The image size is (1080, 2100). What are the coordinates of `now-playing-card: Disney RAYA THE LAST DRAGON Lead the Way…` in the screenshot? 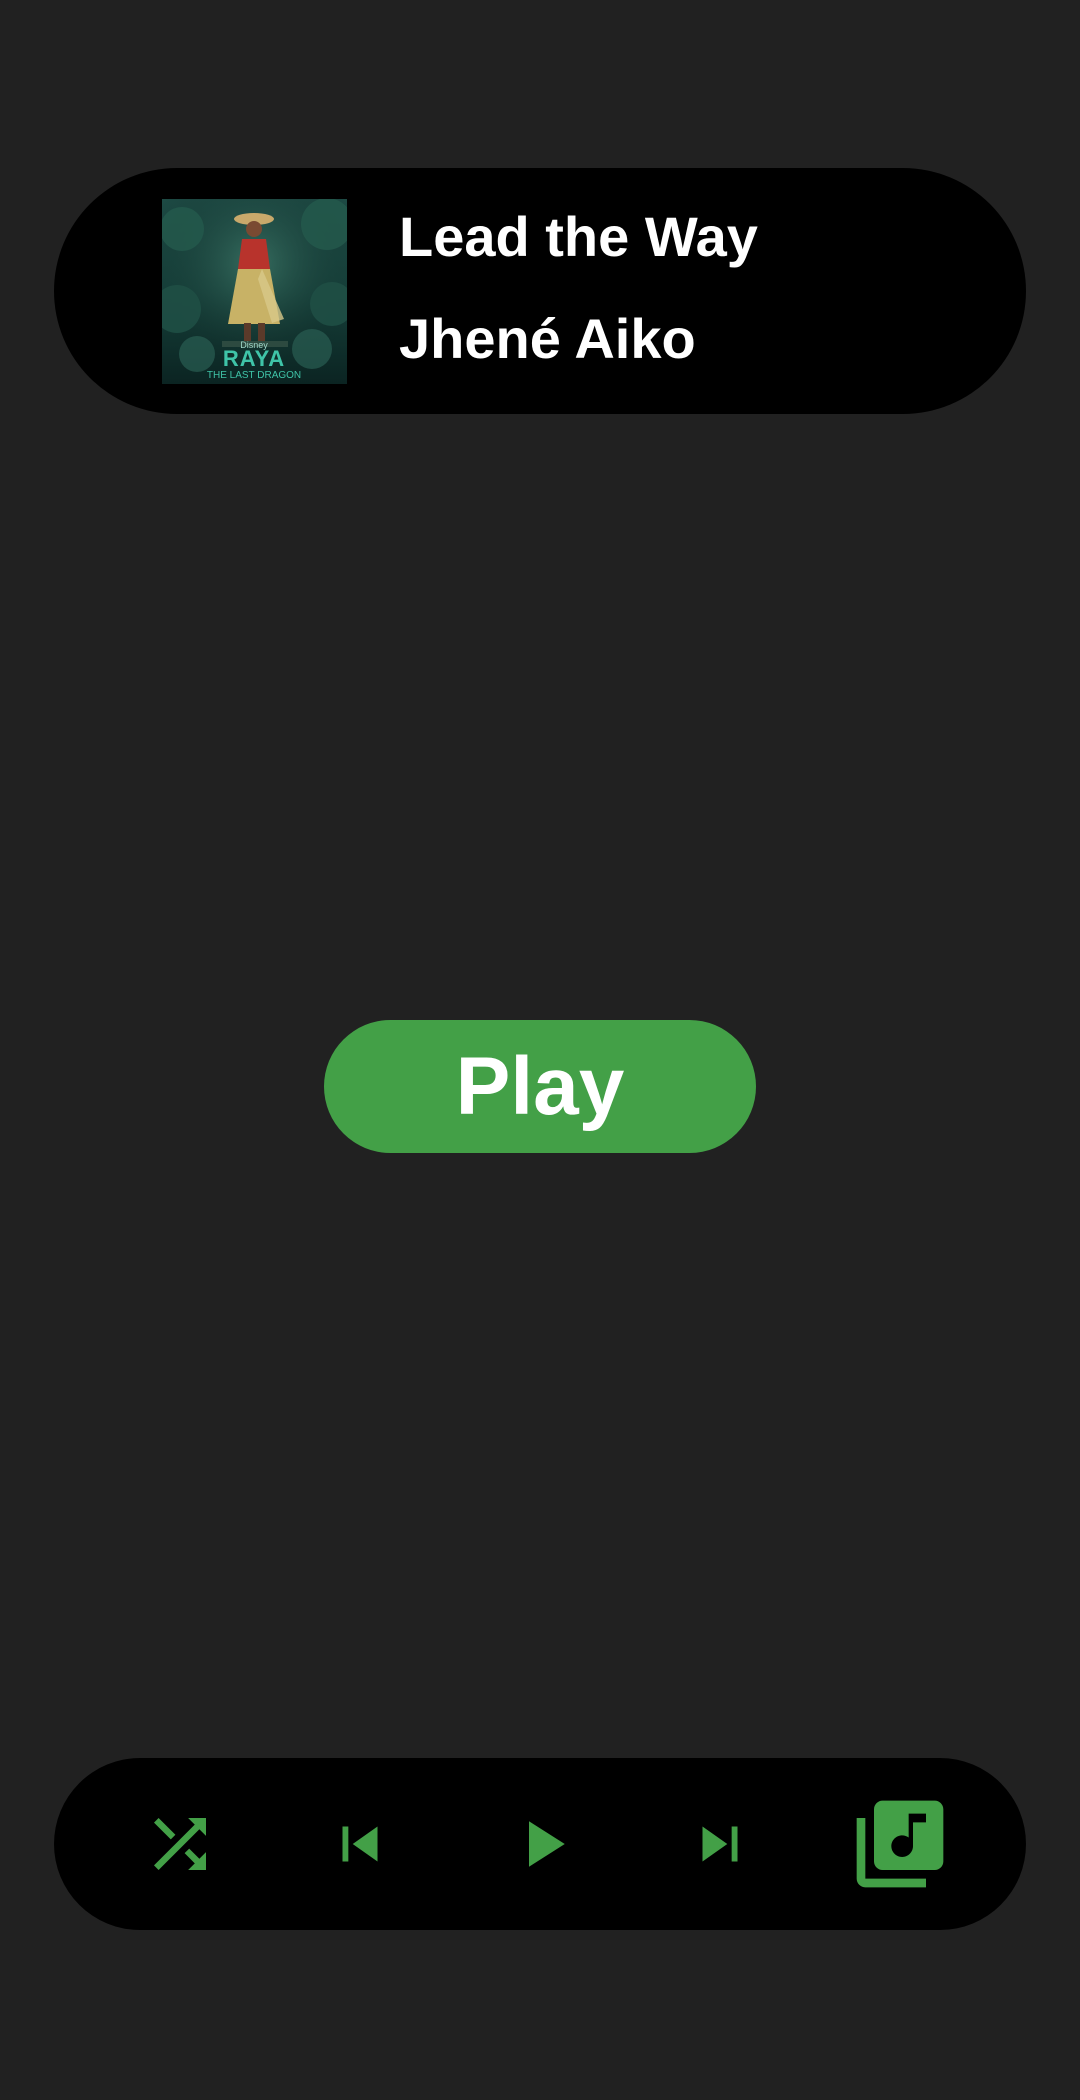 It's located at (540, 291).